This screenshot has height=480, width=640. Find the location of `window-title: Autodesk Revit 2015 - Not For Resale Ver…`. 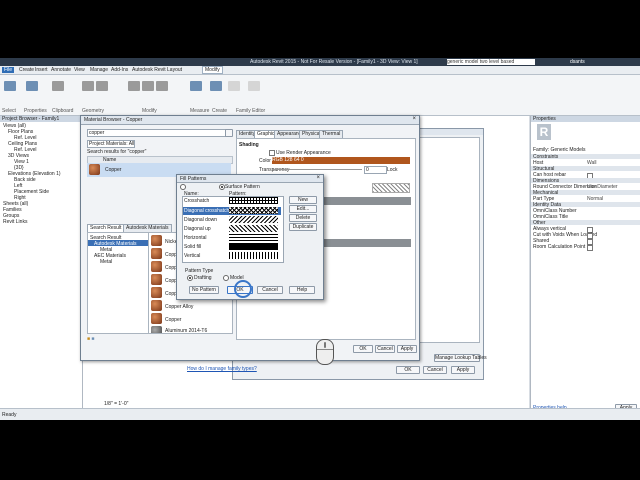

window-title: Autodesk Revit 2015 - Not For Resale Ver… is located at coordinates (334, 62).